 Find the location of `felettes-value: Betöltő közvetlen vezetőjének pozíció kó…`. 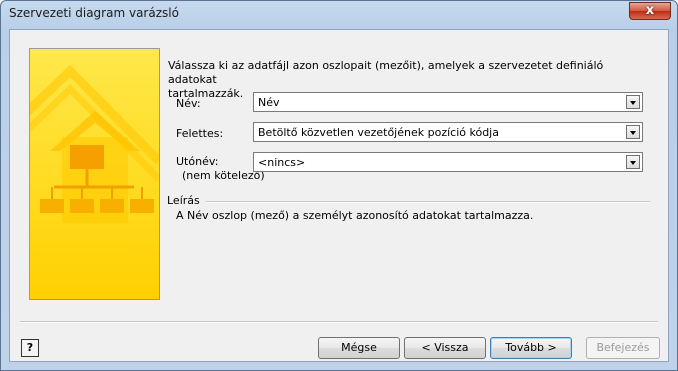

felettes-value: Betöltő közvetlen vezetőjének pozíció kó… is located at coordinates (378, 132).